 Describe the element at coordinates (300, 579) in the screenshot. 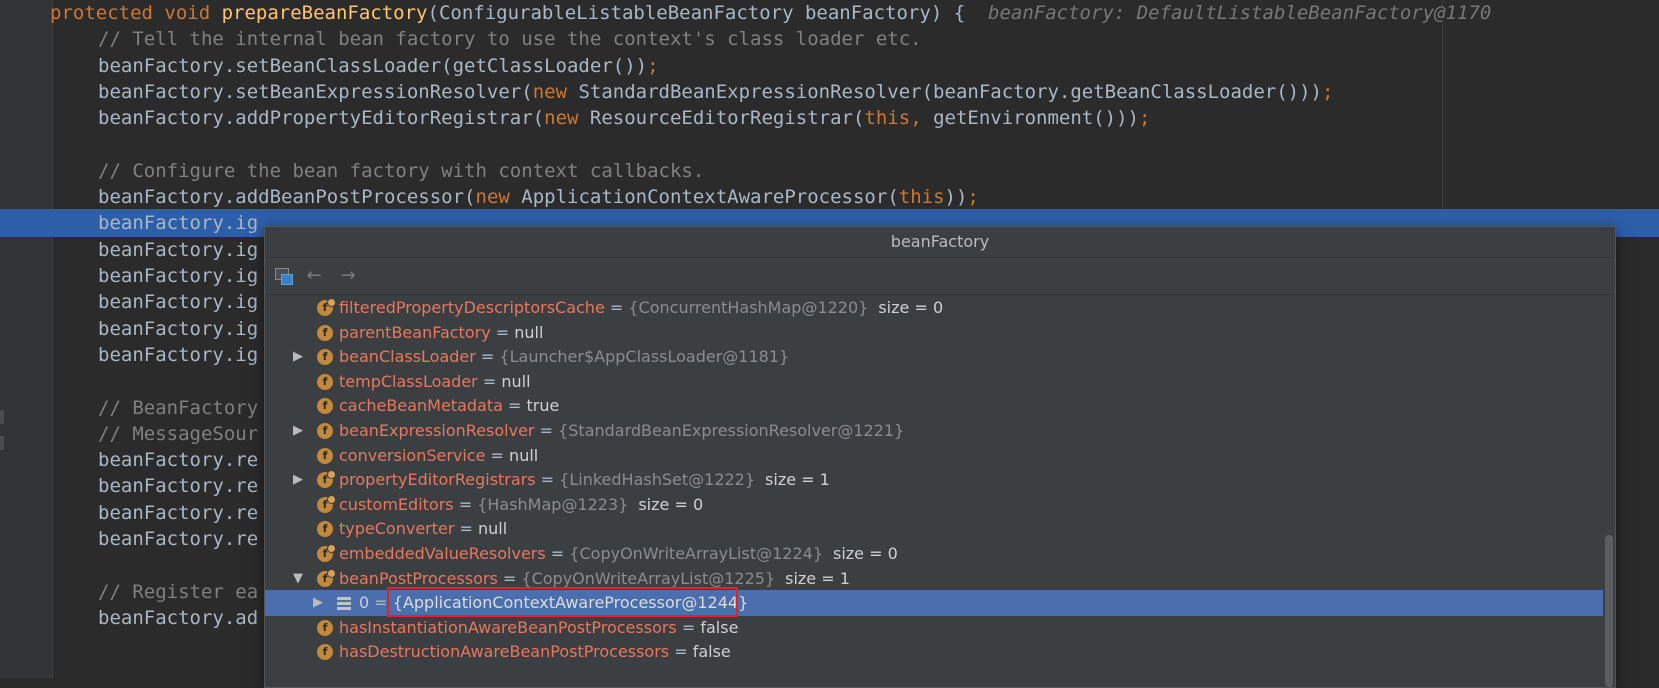

I see `collapse-arrow-icon: ▼` at that location.